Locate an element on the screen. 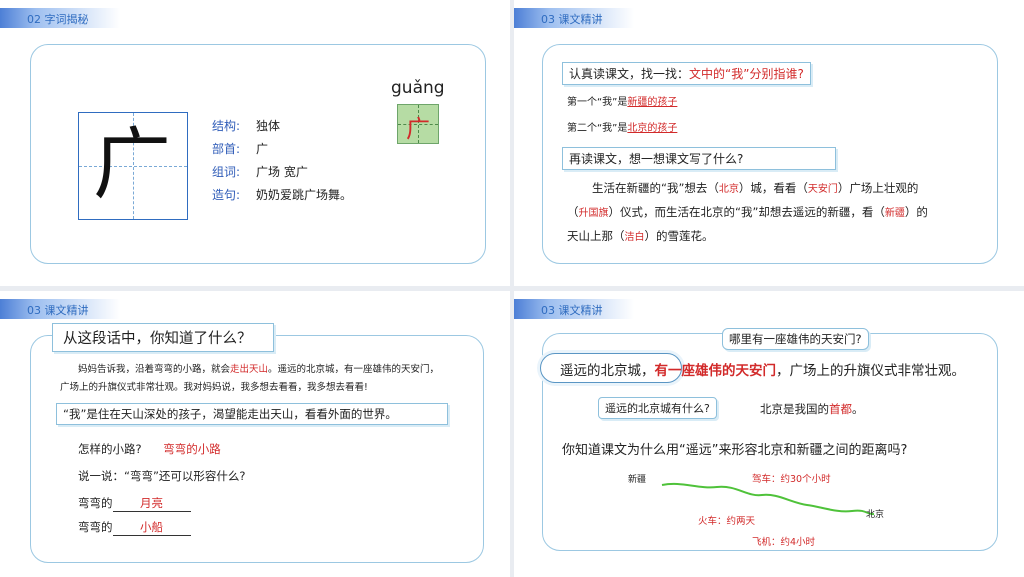 This screenshot has height=577, width=1024. text: 广场上的升旗仪式非常壮观。我对妈妈说，我多想去看看，我多想去看看! is located at coordinates (214, 387).